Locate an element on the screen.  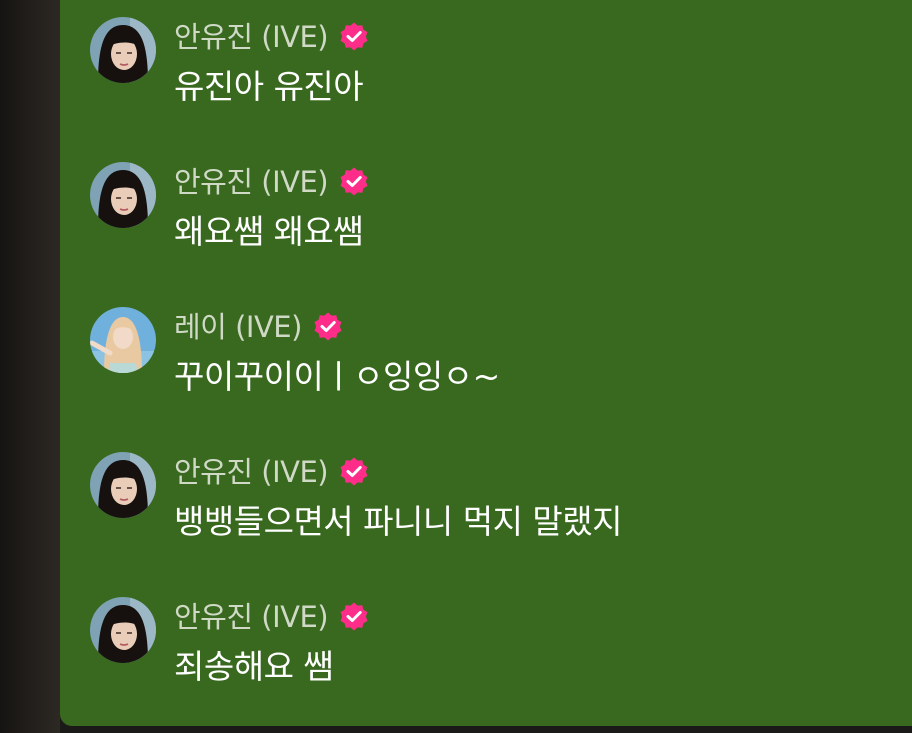
background-strip is located at coordinates (30, 366).